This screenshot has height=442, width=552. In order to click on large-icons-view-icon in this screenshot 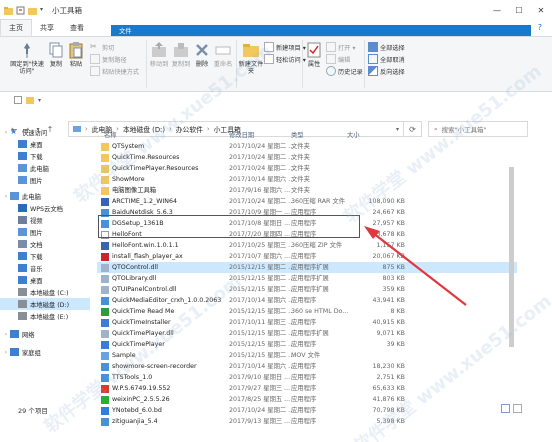, I will do `click(517, 408)`.